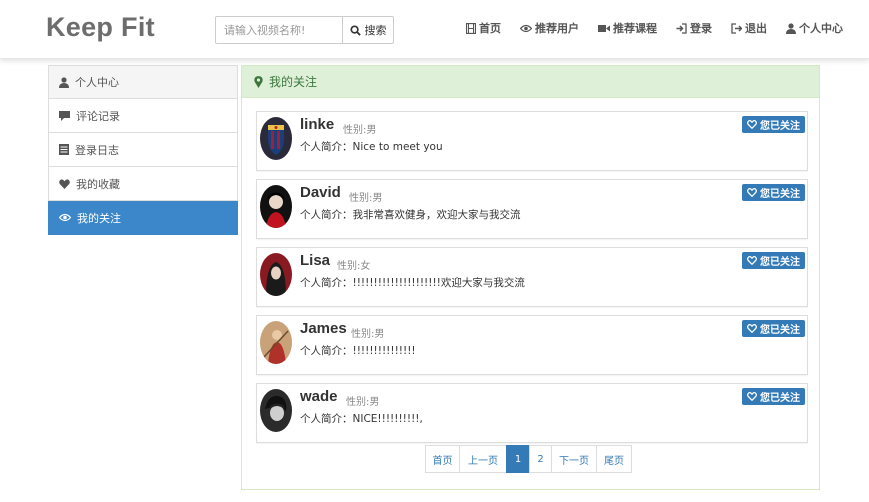 The height and width of the screenshot is (502, 869). I want to click on user-card: linke 性别:男 个人简介：Nice to meet you 您已关注, so click(532, 141).